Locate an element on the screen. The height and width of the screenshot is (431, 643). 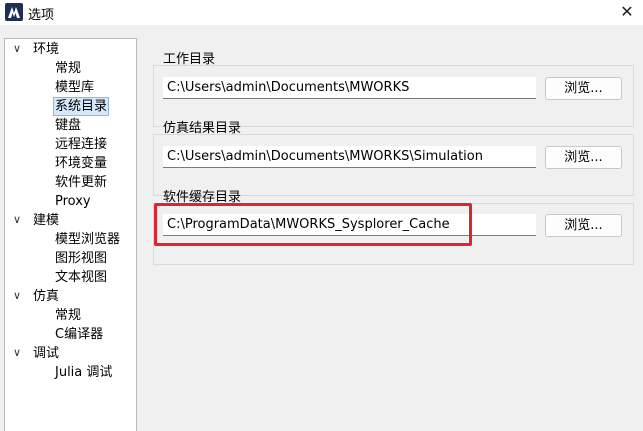
tree-group-simulation: 仿真 is located at coordinates (46, 296).